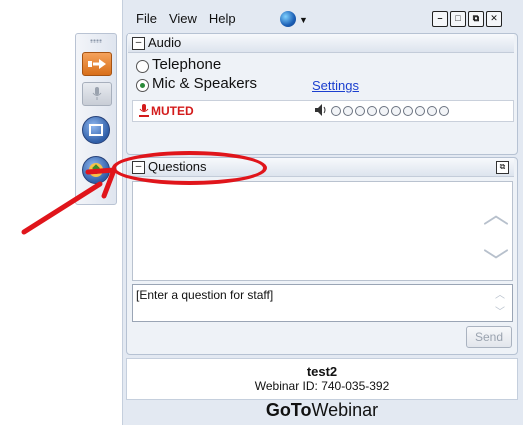  I want to click on menu-bar: File View Help, so click(186, 19).